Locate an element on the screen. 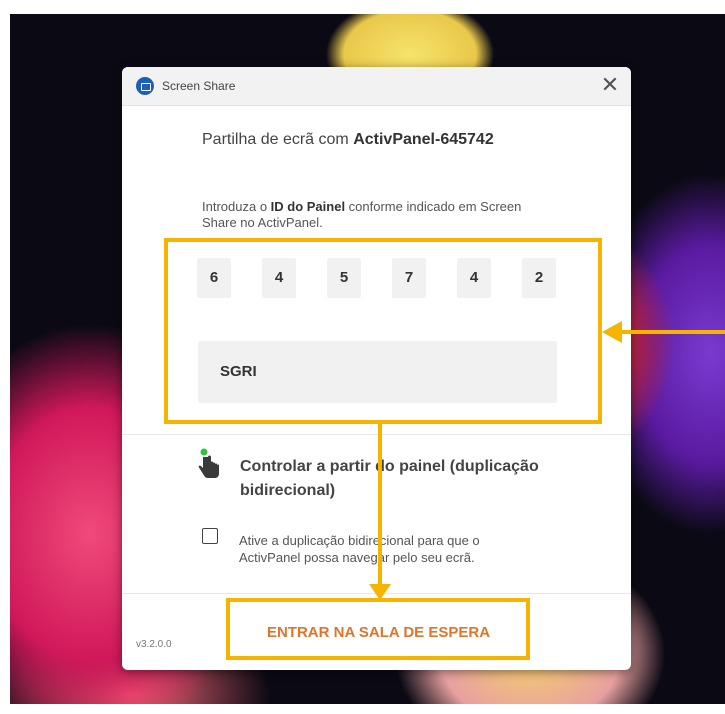 Image resolution: width=725 pixels, height=714 pixels. version-label: v3.2.0.0 is located at coordinates (154, 644).